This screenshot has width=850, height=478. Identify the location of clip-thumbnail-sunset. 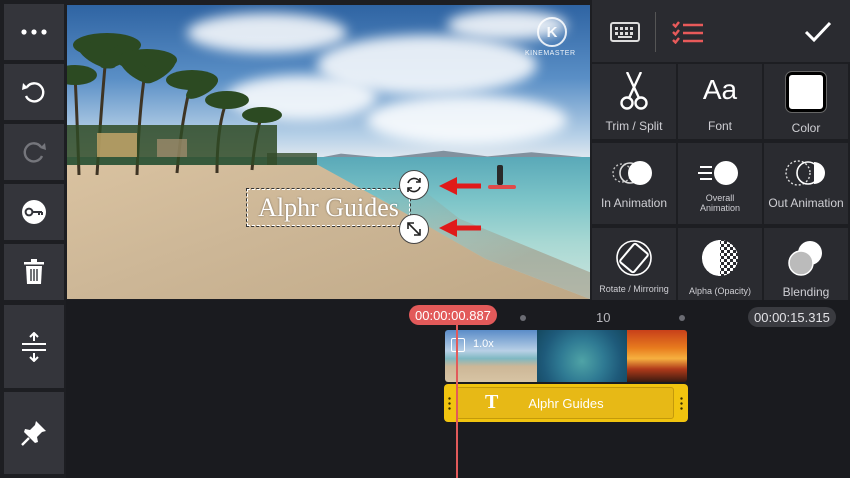
(657, 356).